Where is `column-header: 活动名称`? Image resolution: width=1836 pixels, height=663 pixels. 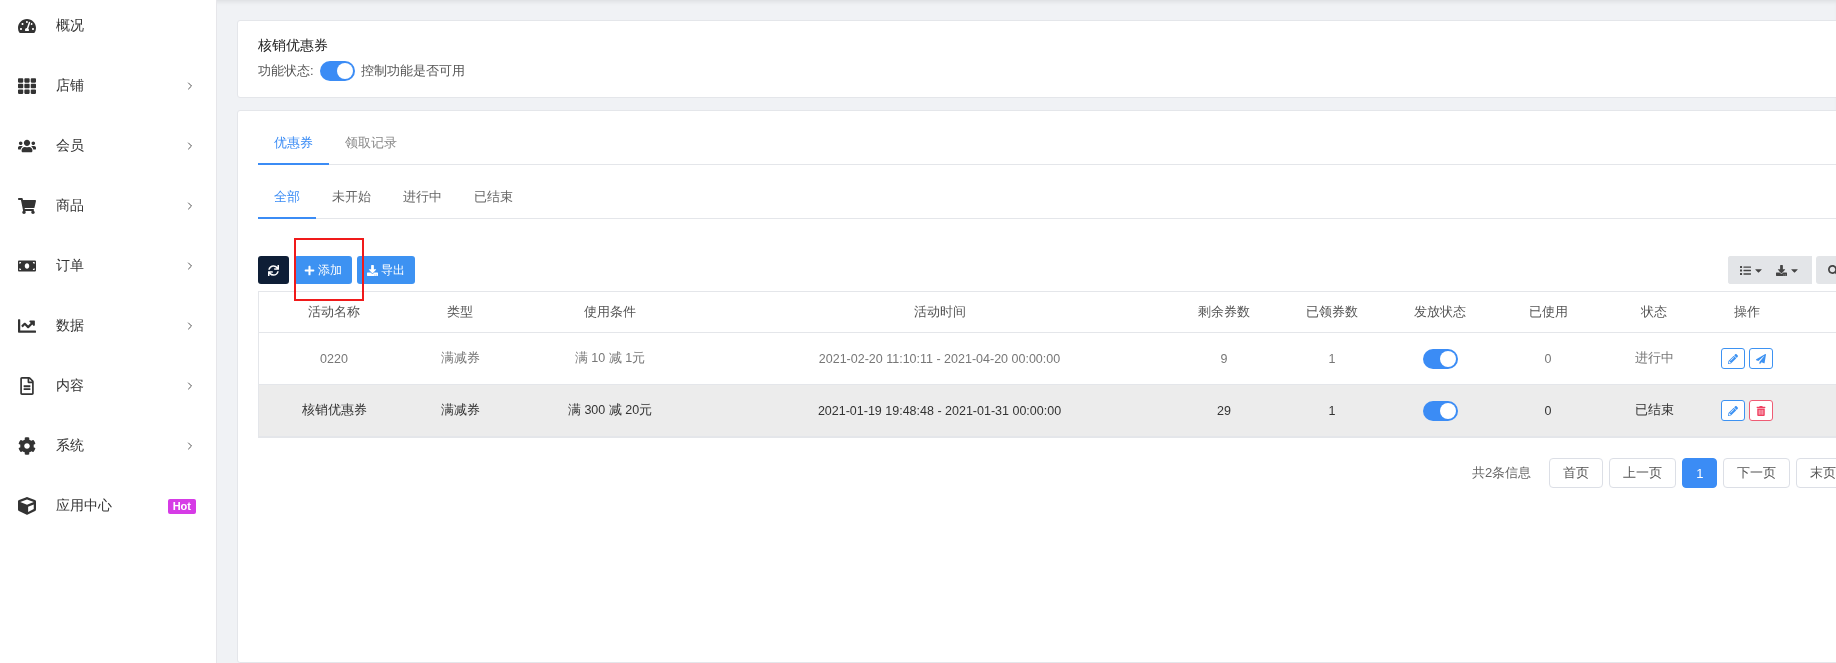 column-header: 活动名称 is located at coordinates (334, 312).